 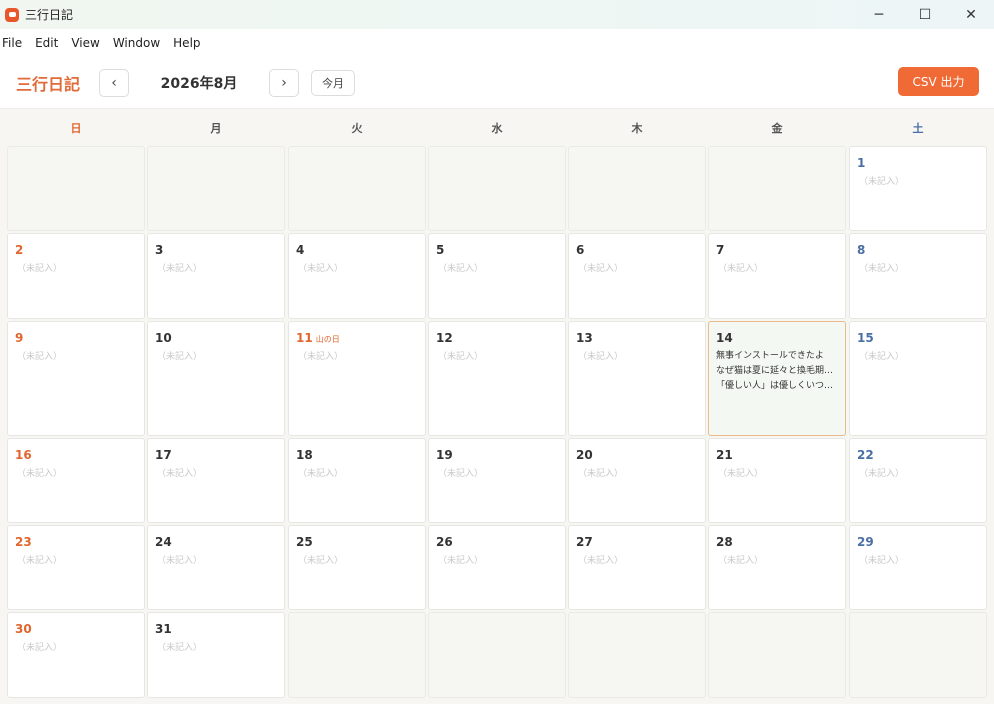 I want to click on day-number: 21, so click(x=724, y=455).